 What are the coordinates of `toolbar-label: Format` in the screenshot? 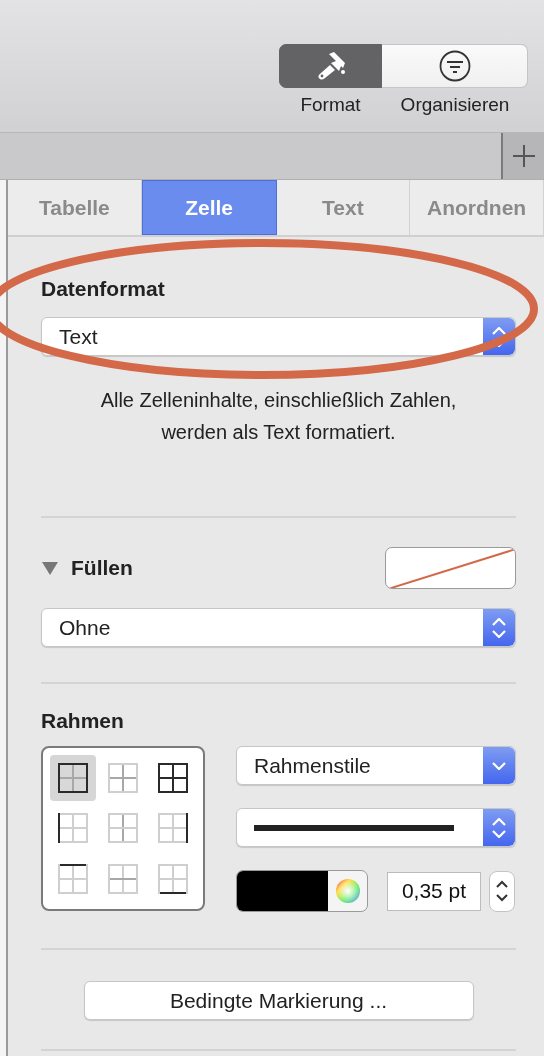 It's located at (330, 105).